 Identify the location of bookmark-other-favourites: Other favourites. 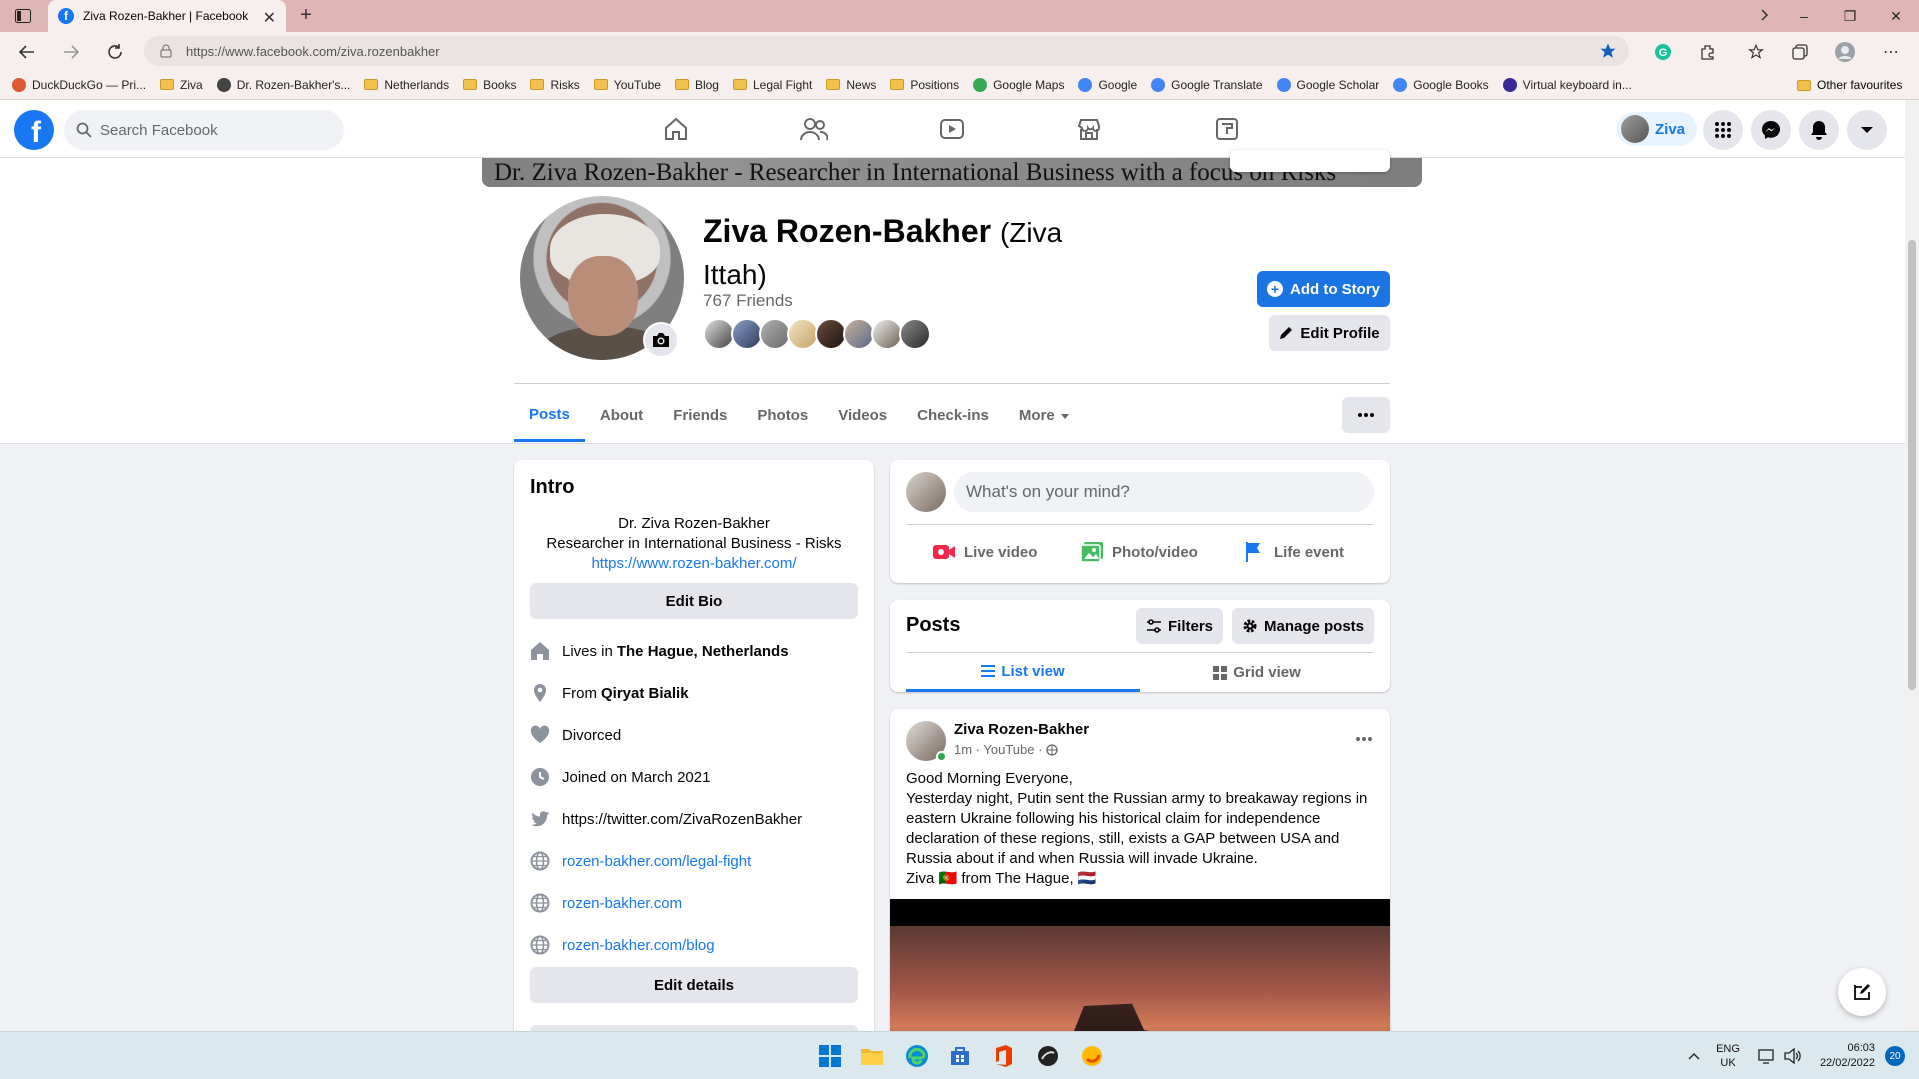
(1849, 85).